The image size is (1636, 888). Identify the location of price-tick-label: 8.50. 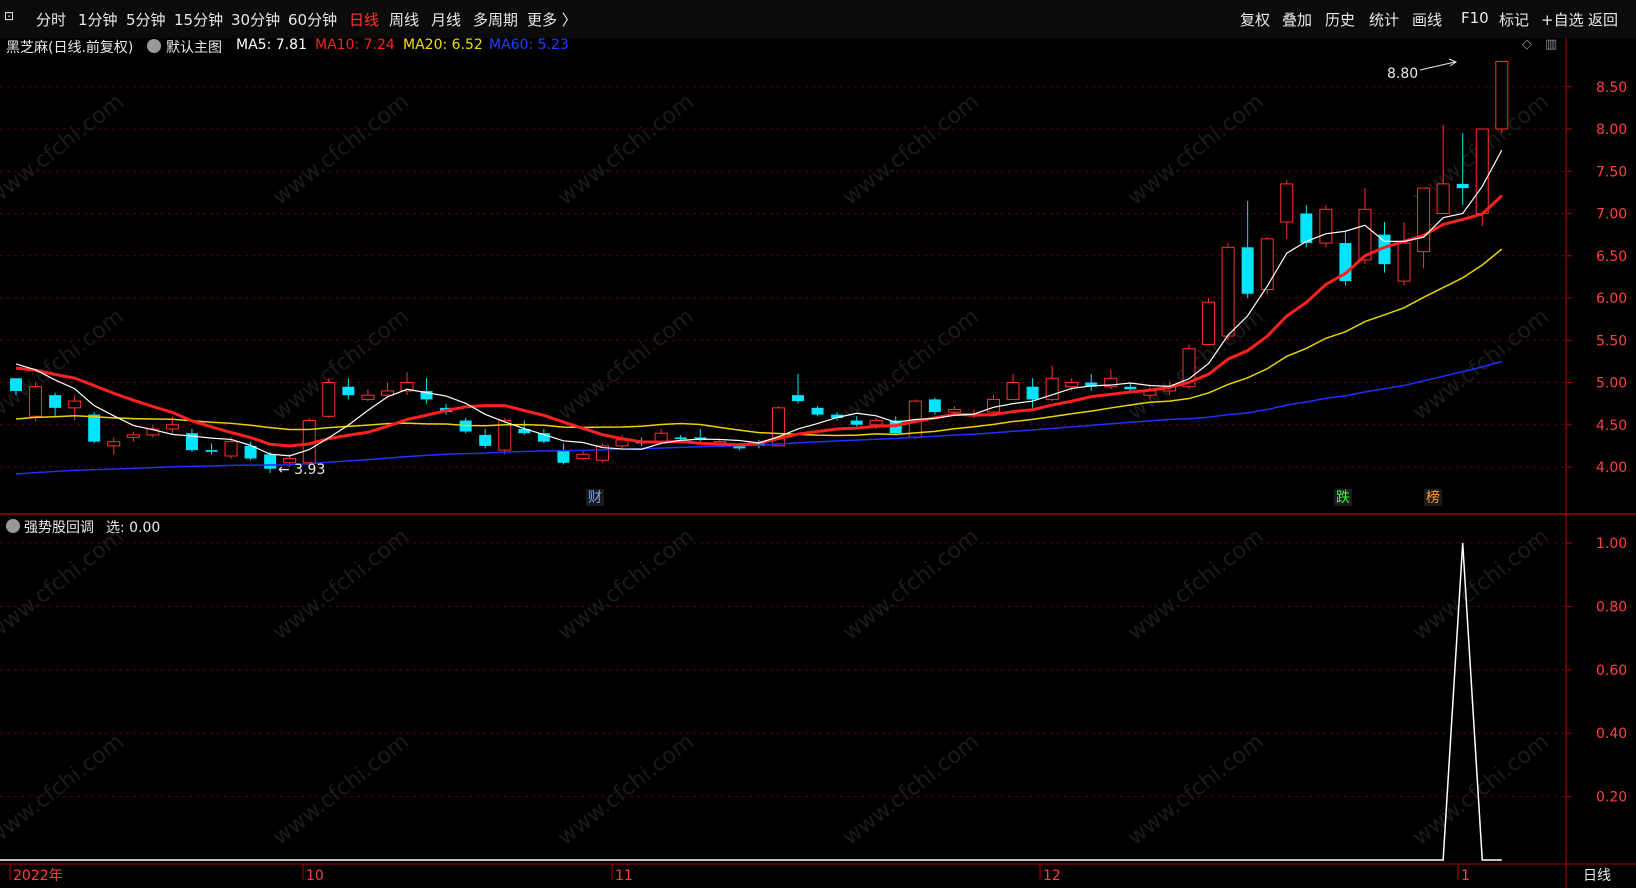
(1611, 88).